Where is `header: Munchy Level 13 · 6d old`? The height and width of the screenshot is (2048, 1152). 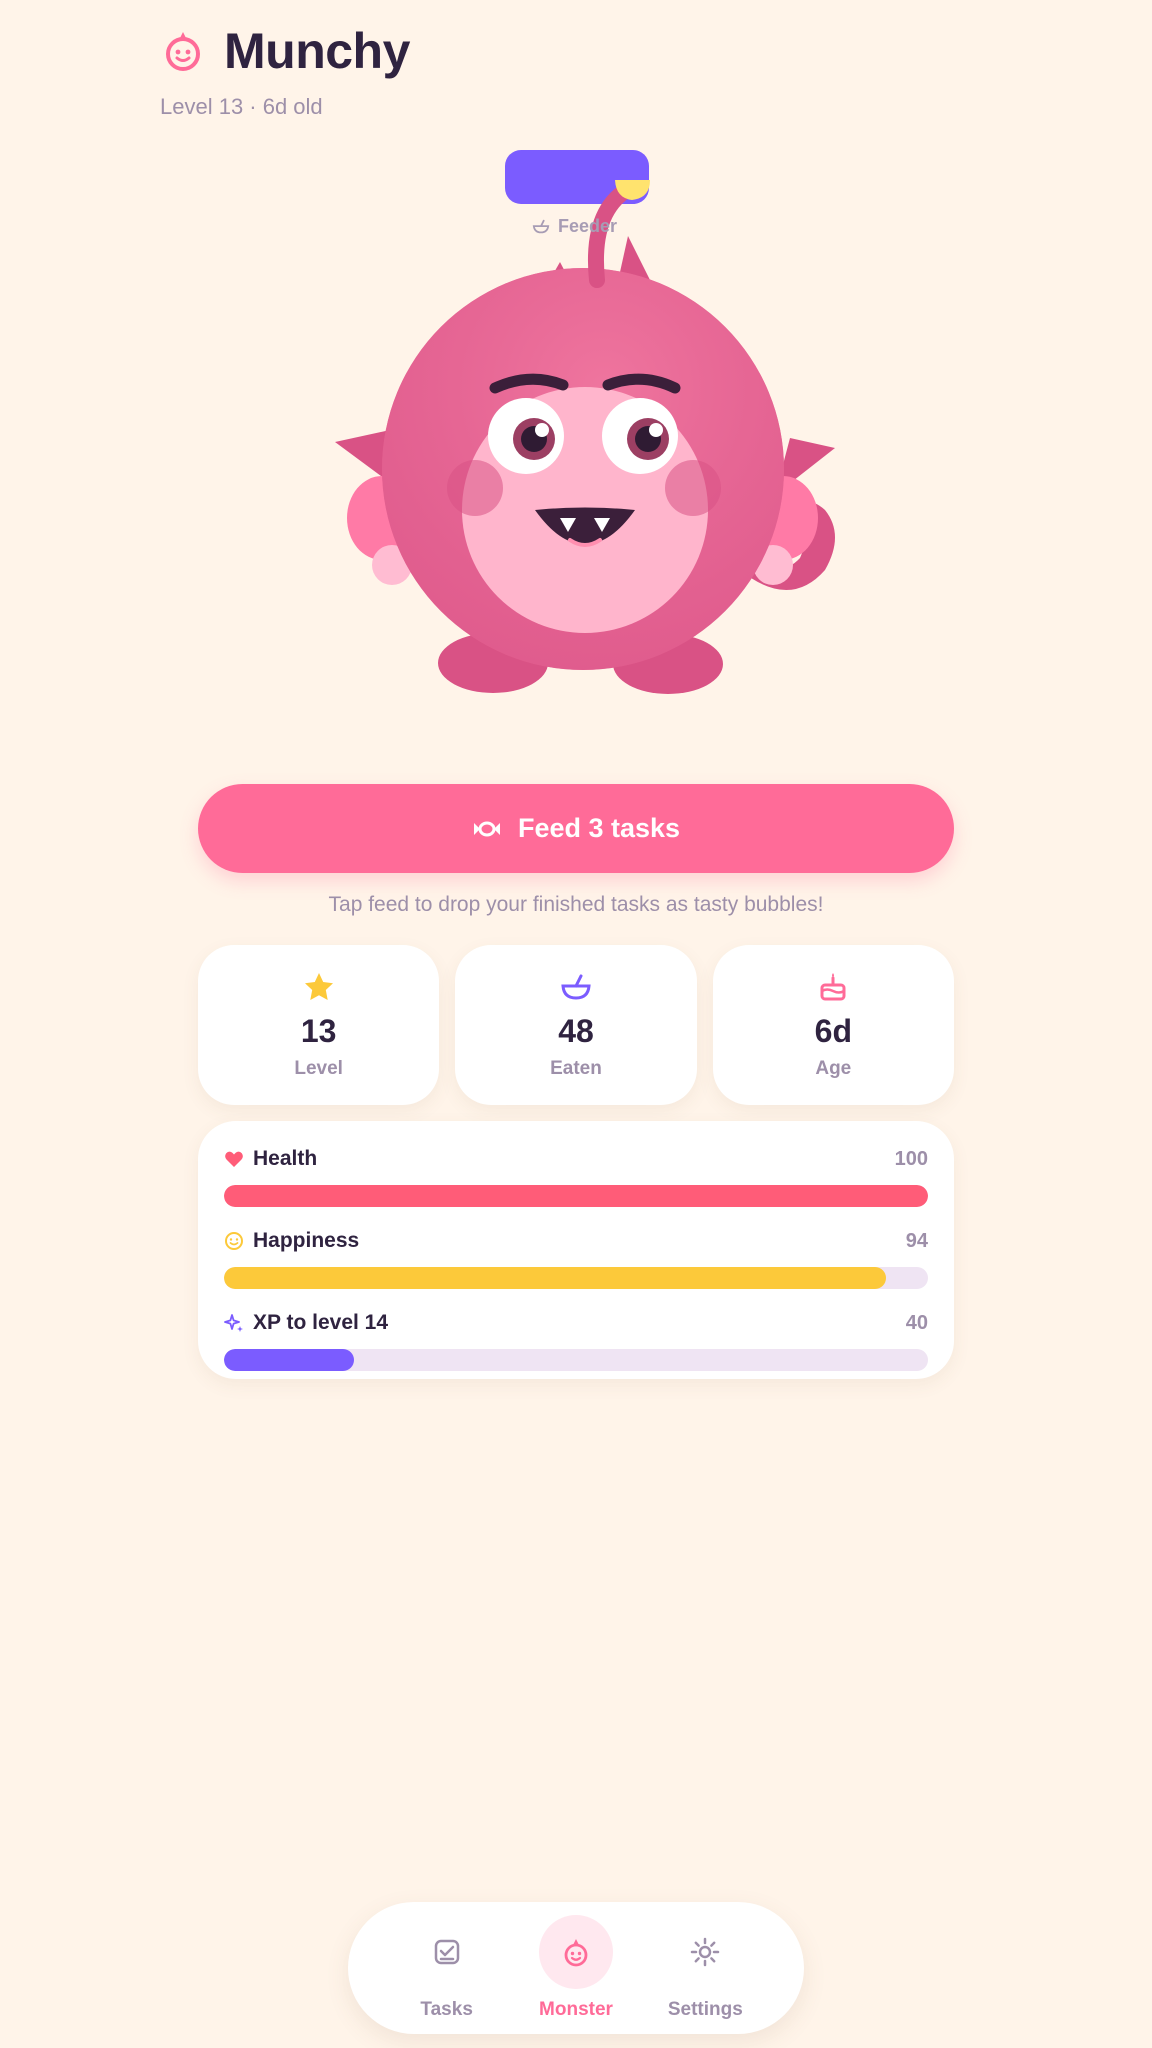 header: Munchy Level 13 · 6d old is located at coordinates (285, 71).